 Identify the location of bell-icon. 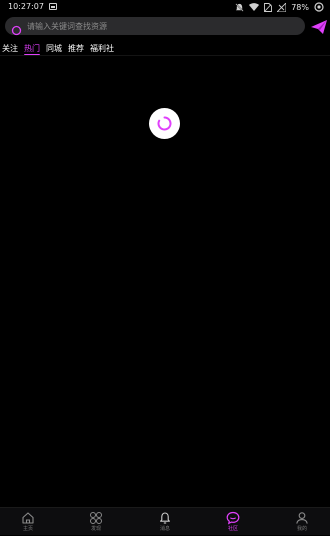
(165, 518).